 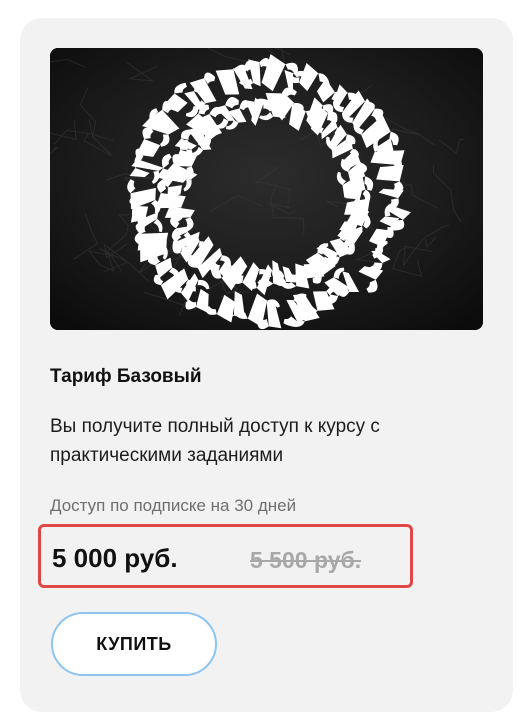 I want to click on tariff-title: Тариф Базовый, so click(x=126, y=376).